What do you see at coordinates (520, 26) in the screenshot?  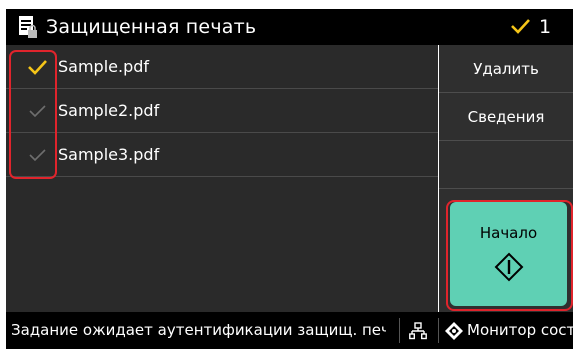 I see `checkmark-icon` at bounding box center [520, 26].